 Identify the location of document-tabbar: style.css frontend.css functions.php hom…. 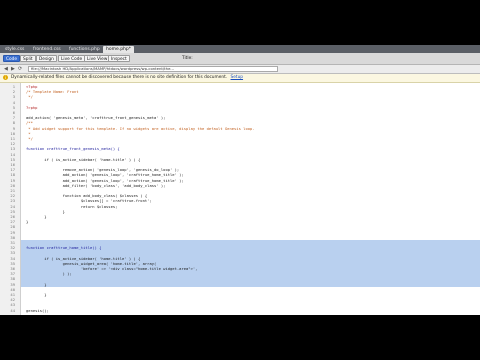
(240, 49).